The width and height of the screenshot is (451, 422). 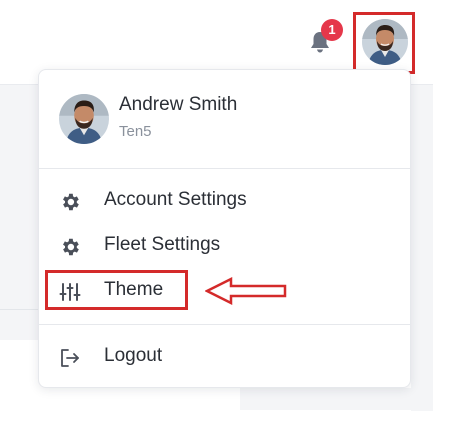 What do you see at coordinates (19, 309) in the screenshot?
I see `background-divider` at bounding box center [19, 309].